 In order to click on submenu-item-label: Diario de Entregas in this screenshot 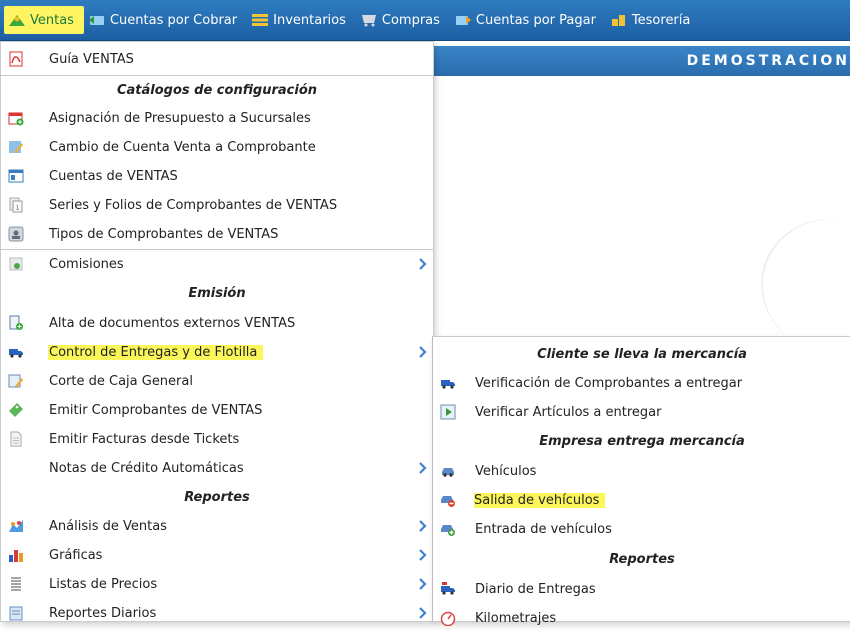, I will do `click(535, 589)`.